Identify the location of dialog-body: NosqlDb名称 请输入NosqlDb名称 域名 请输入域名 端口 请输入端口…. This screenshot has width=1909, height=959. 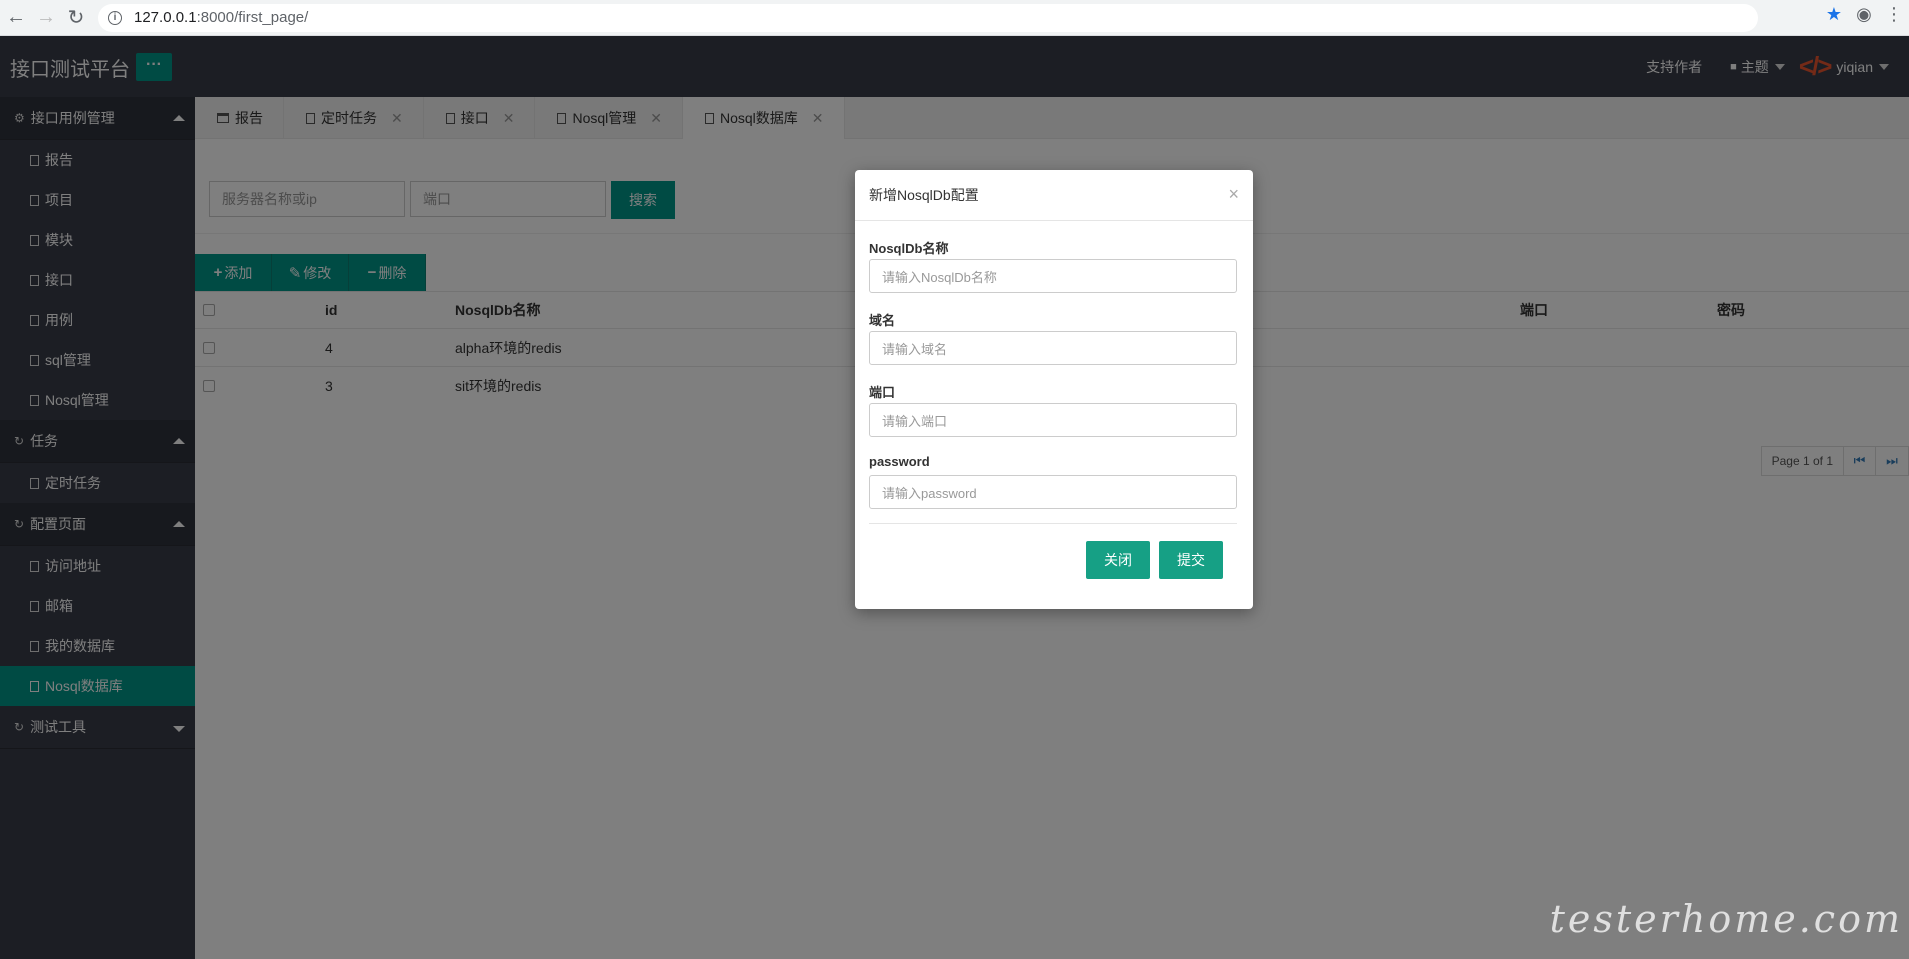
(1054, 381).